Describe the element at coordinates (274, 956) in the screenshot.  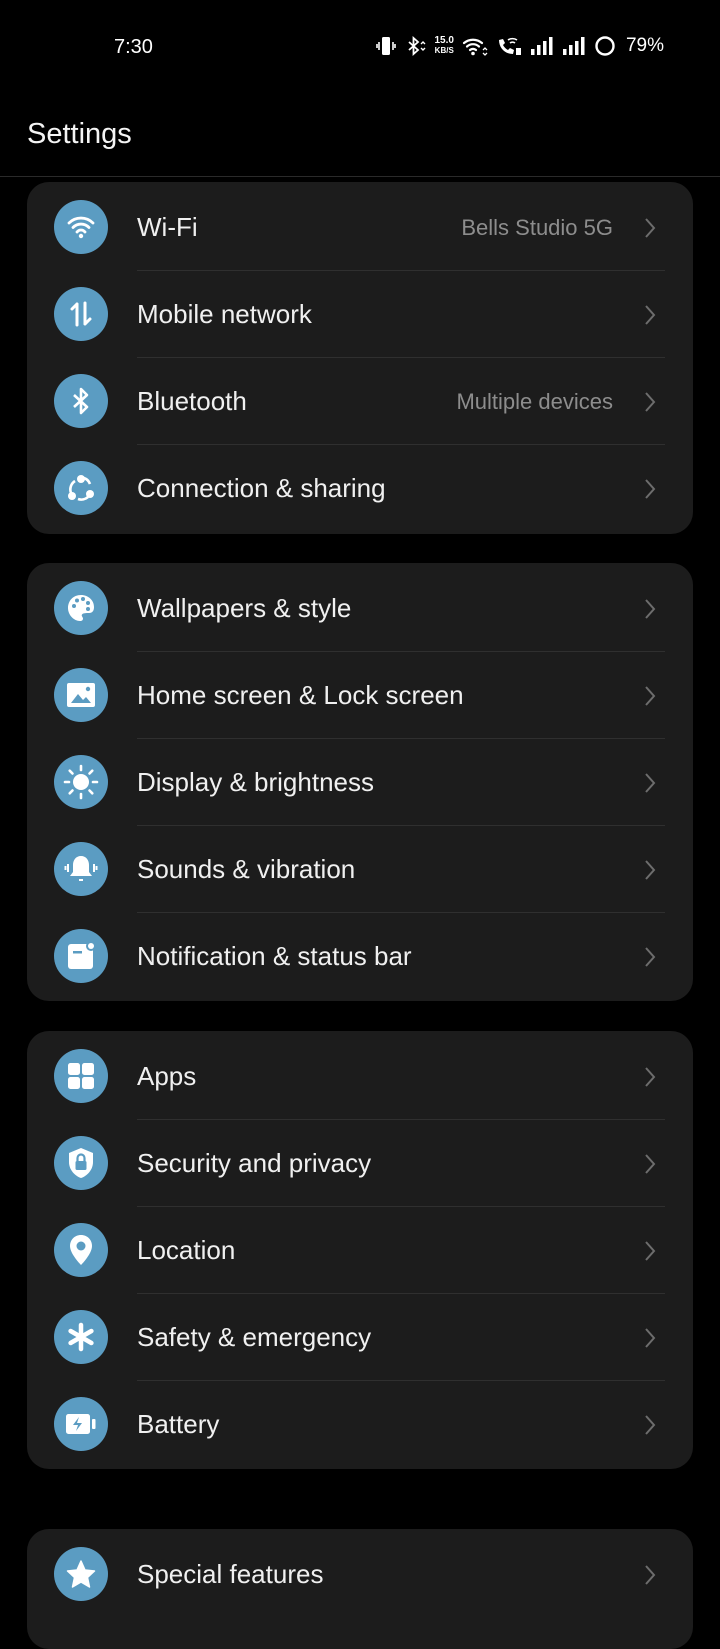
I see `settings-item-label: Notification & status bar` at that location.